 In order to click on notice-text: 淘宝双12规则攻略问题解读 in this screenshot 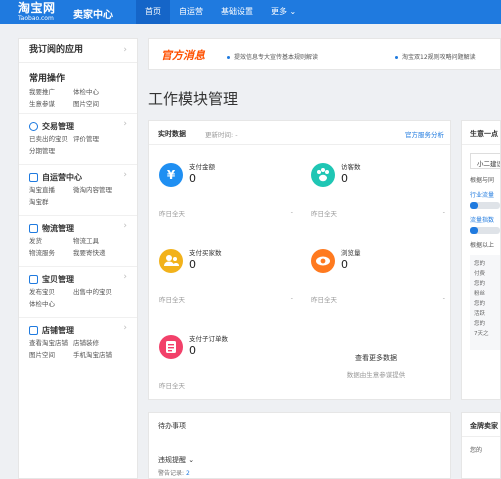, I will do `click(439, 57)`.